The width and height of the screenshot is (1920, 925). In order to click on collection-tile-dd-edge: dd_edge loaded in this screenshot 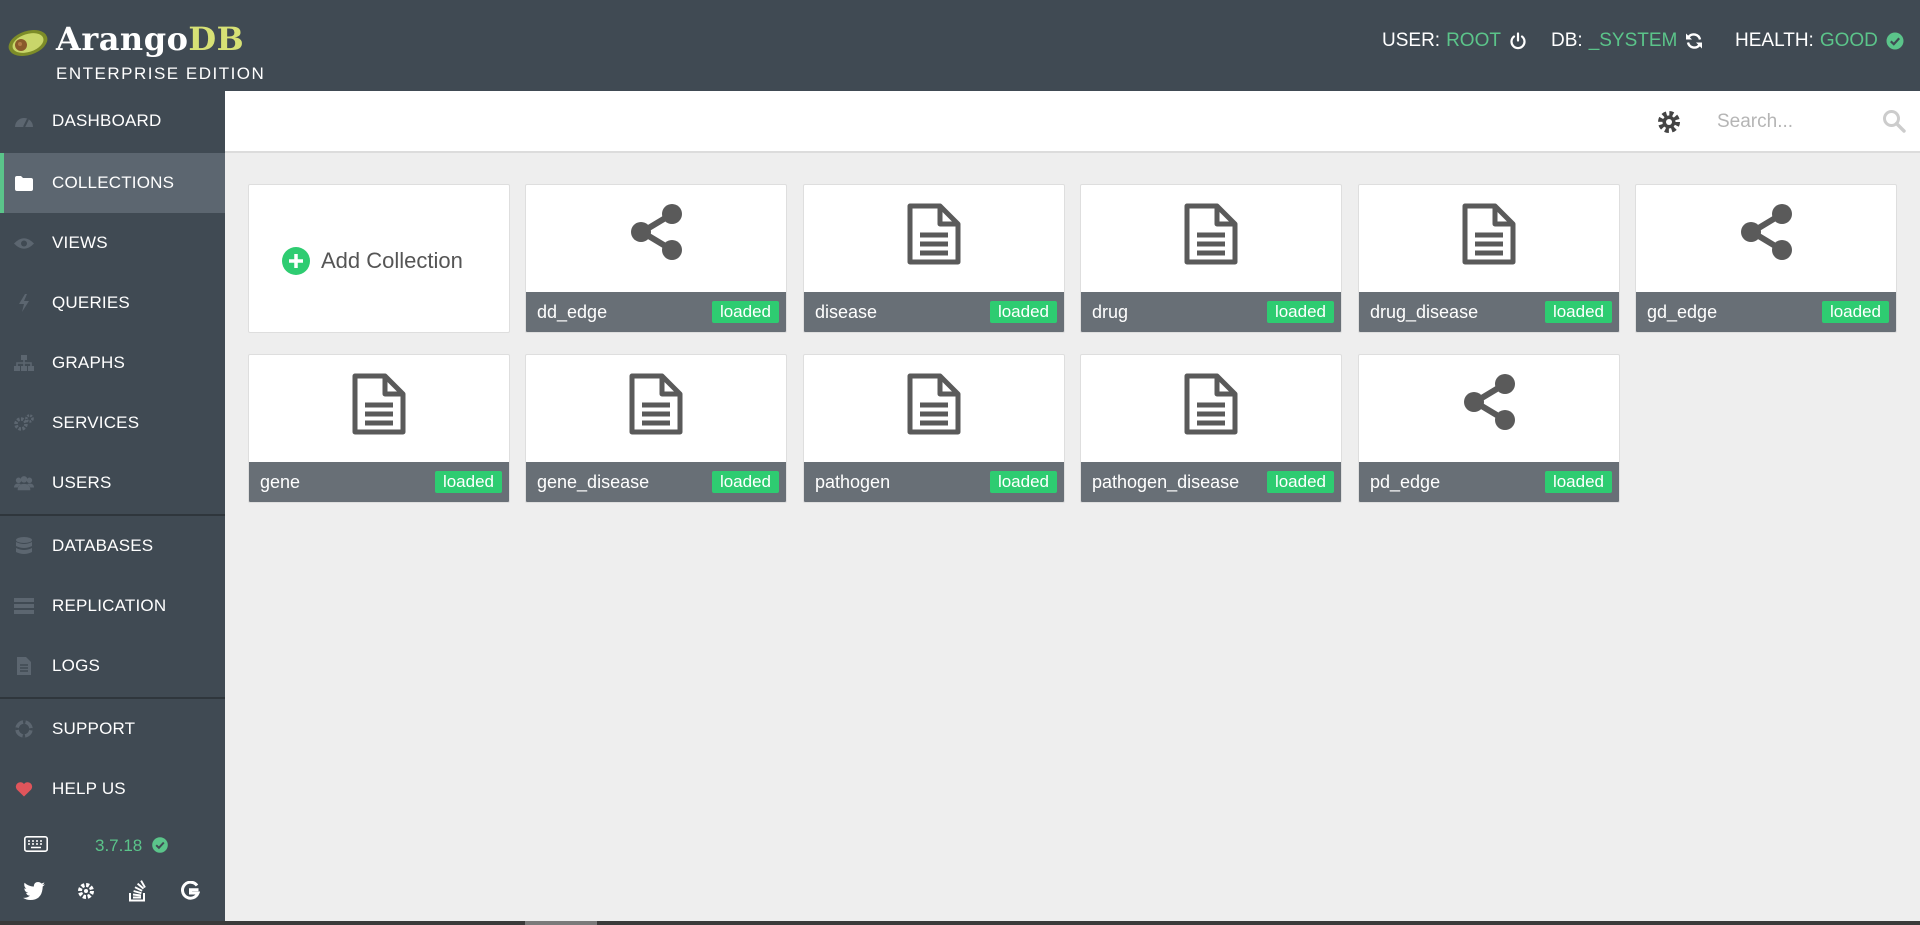, I will do `click(656, 258)`.